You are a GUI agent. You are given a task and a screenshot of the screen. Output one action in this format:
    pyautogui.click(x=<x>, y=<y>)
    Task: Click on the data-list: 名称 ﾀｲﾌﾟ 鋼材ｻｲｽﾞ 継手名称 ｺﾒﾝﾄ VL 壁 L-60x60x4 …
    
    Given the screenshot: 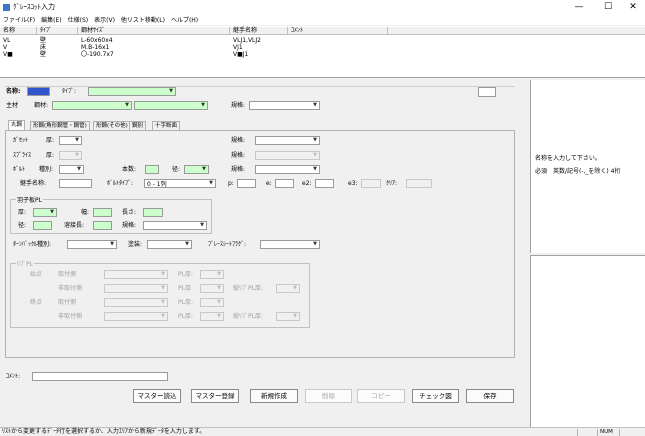 What is the action you would take?
    pyautogui.click(x=322, y=52)
    